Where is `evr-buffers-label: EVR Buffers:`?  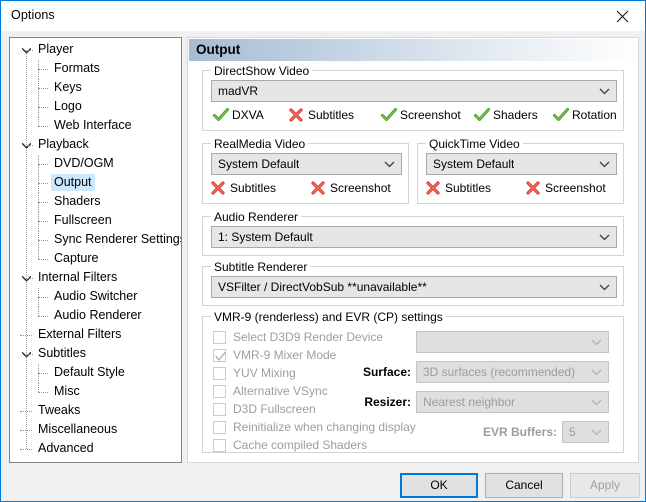 evr-buffers-label: EVR Buffers: is located at coordinates (519, 432).